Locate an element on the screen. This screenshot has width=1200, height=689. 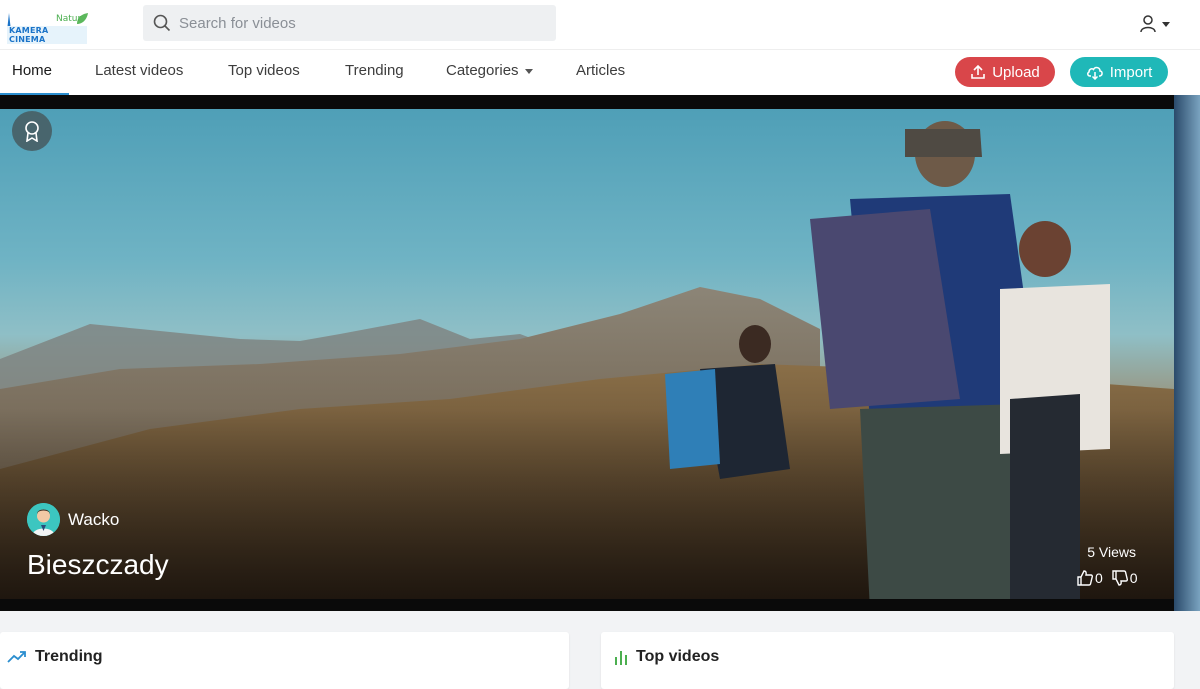
upload-button: Upload is located at coordinates (1005, 72).